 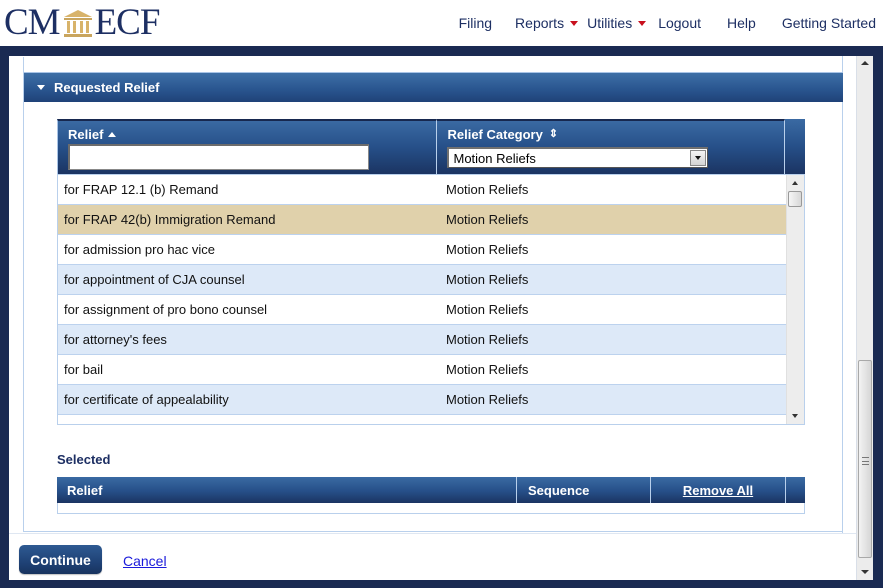 What do you see at coordinates (495, 134) in the screenshot?
I see `relief-category-column-label: Relief Category` at bounding box center [495, 134].